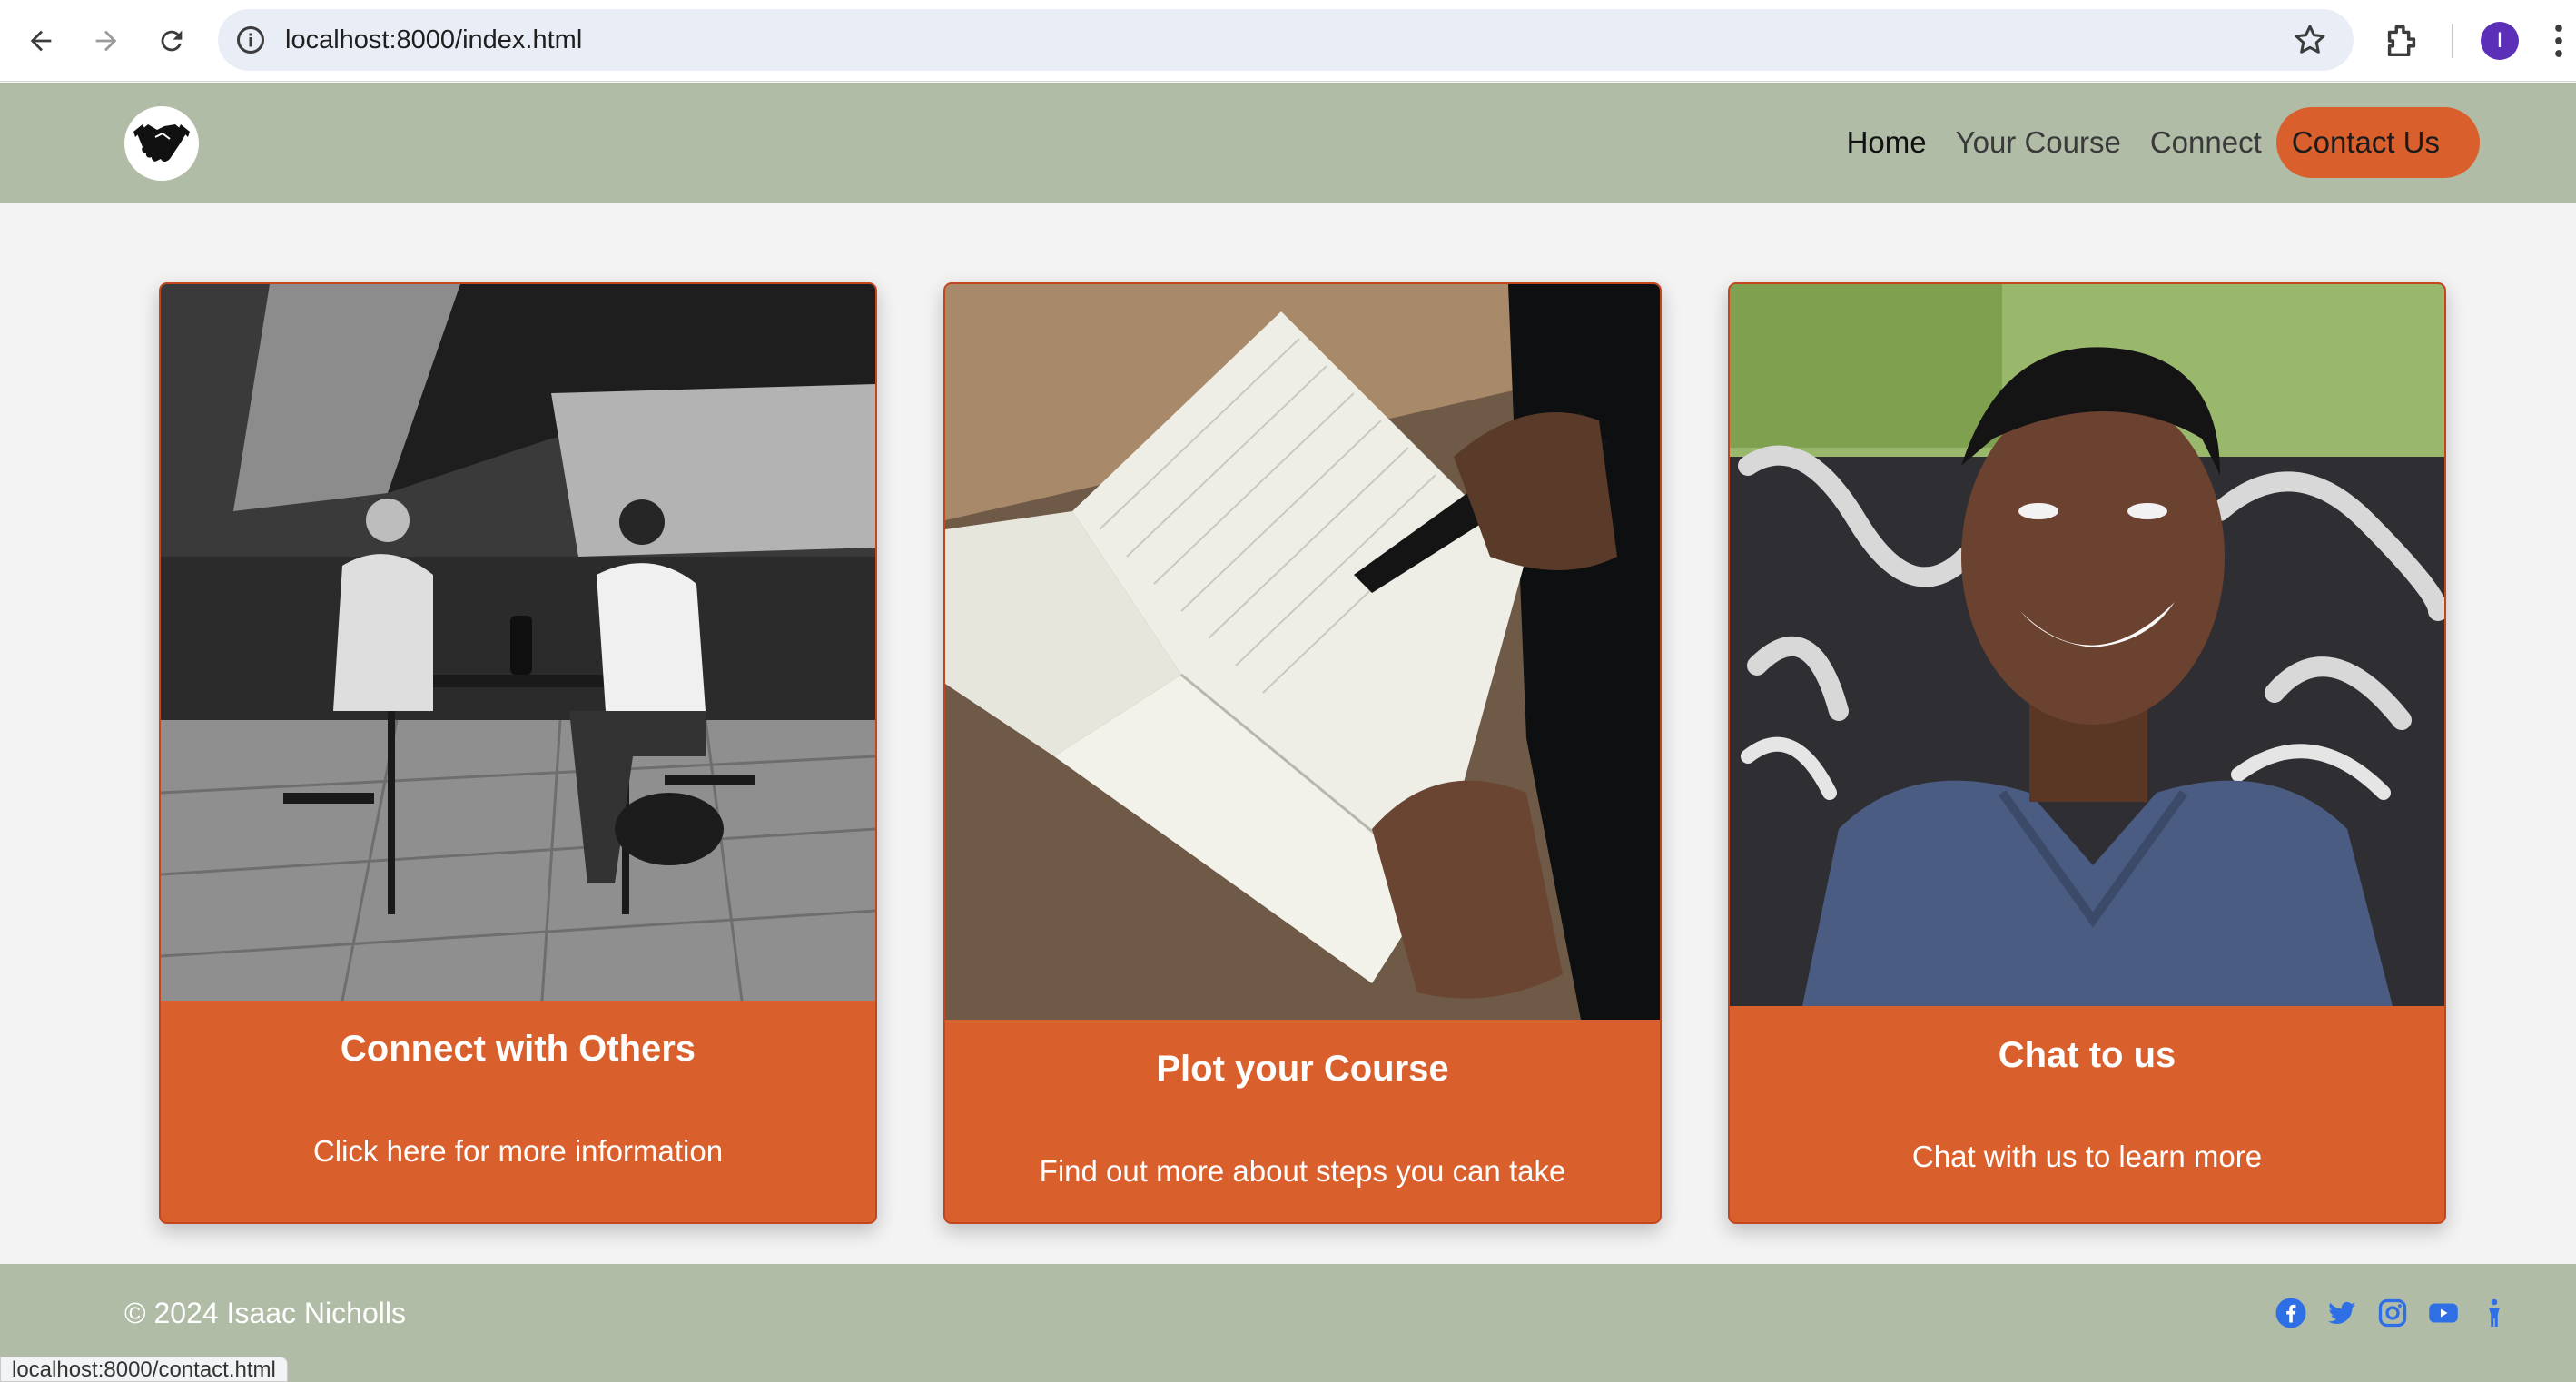  Describe the element at coordinates (2452, 41) in the screenshot. I see `toolbar-divider` at that location.